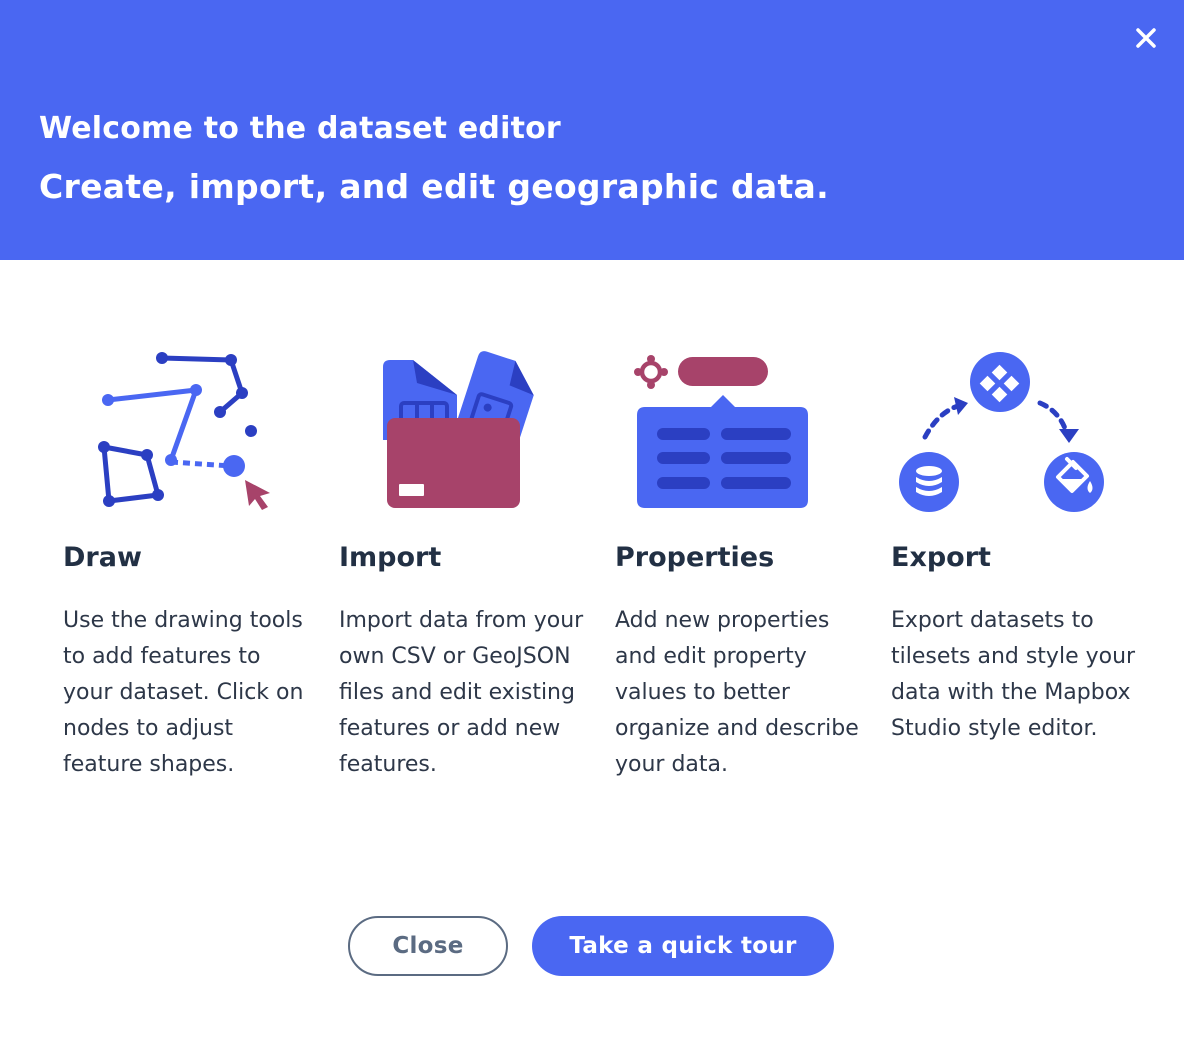 This screenshot has height=1062, width=1184. What do you see at coordinates (695, 557) in the screenshot?
I see `feature-title: Properties` at bounding box center [695, 557].